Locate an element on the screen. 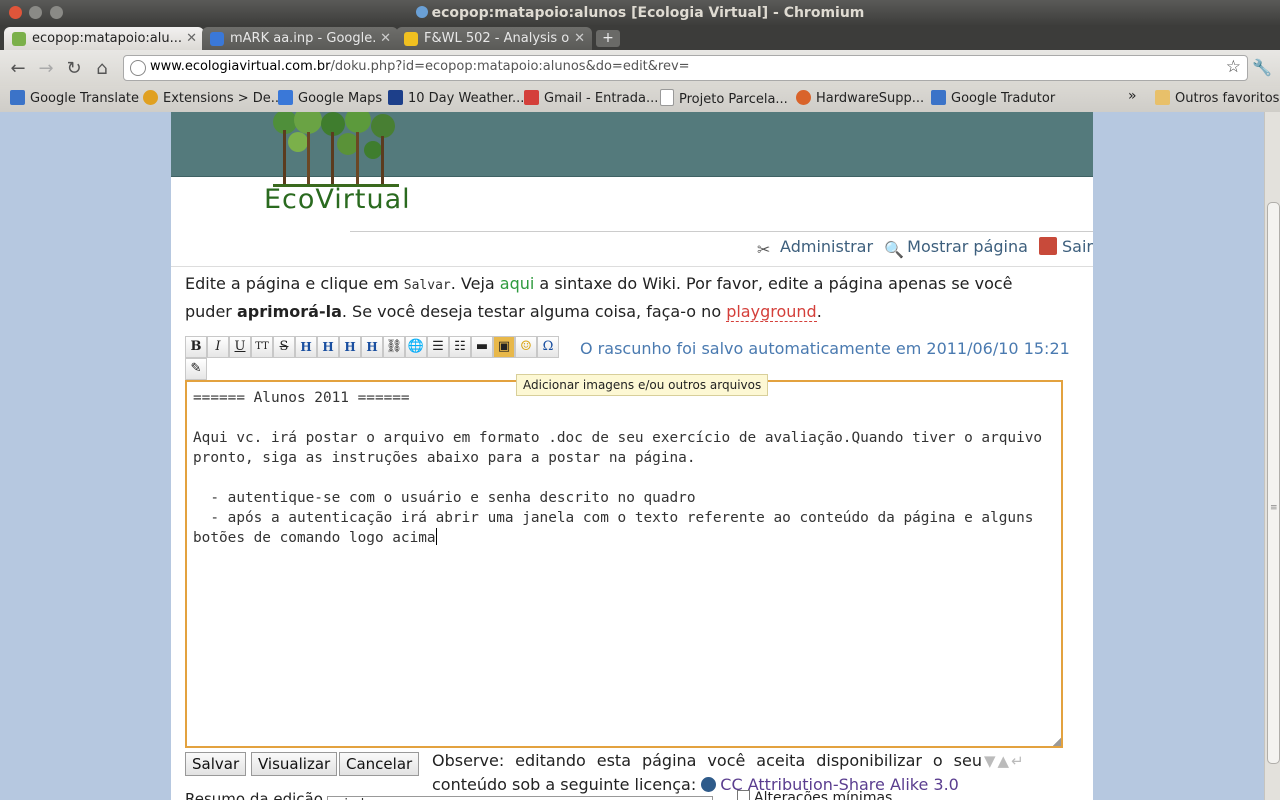 Image resolution: width=1280 pixels, height=800 pixels. home-icon: ⌂ is located at coordinates (102, 68).